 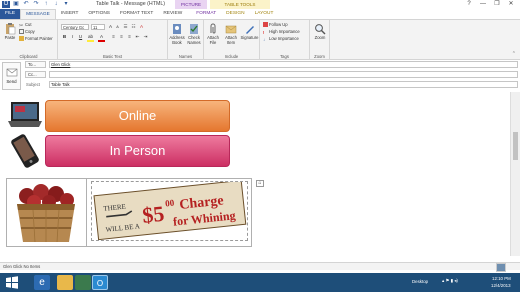 What do you see at coordinates (129, 37) in the screenshot?
I see `align-right-button: ≡` at bounding box center [129, 37].